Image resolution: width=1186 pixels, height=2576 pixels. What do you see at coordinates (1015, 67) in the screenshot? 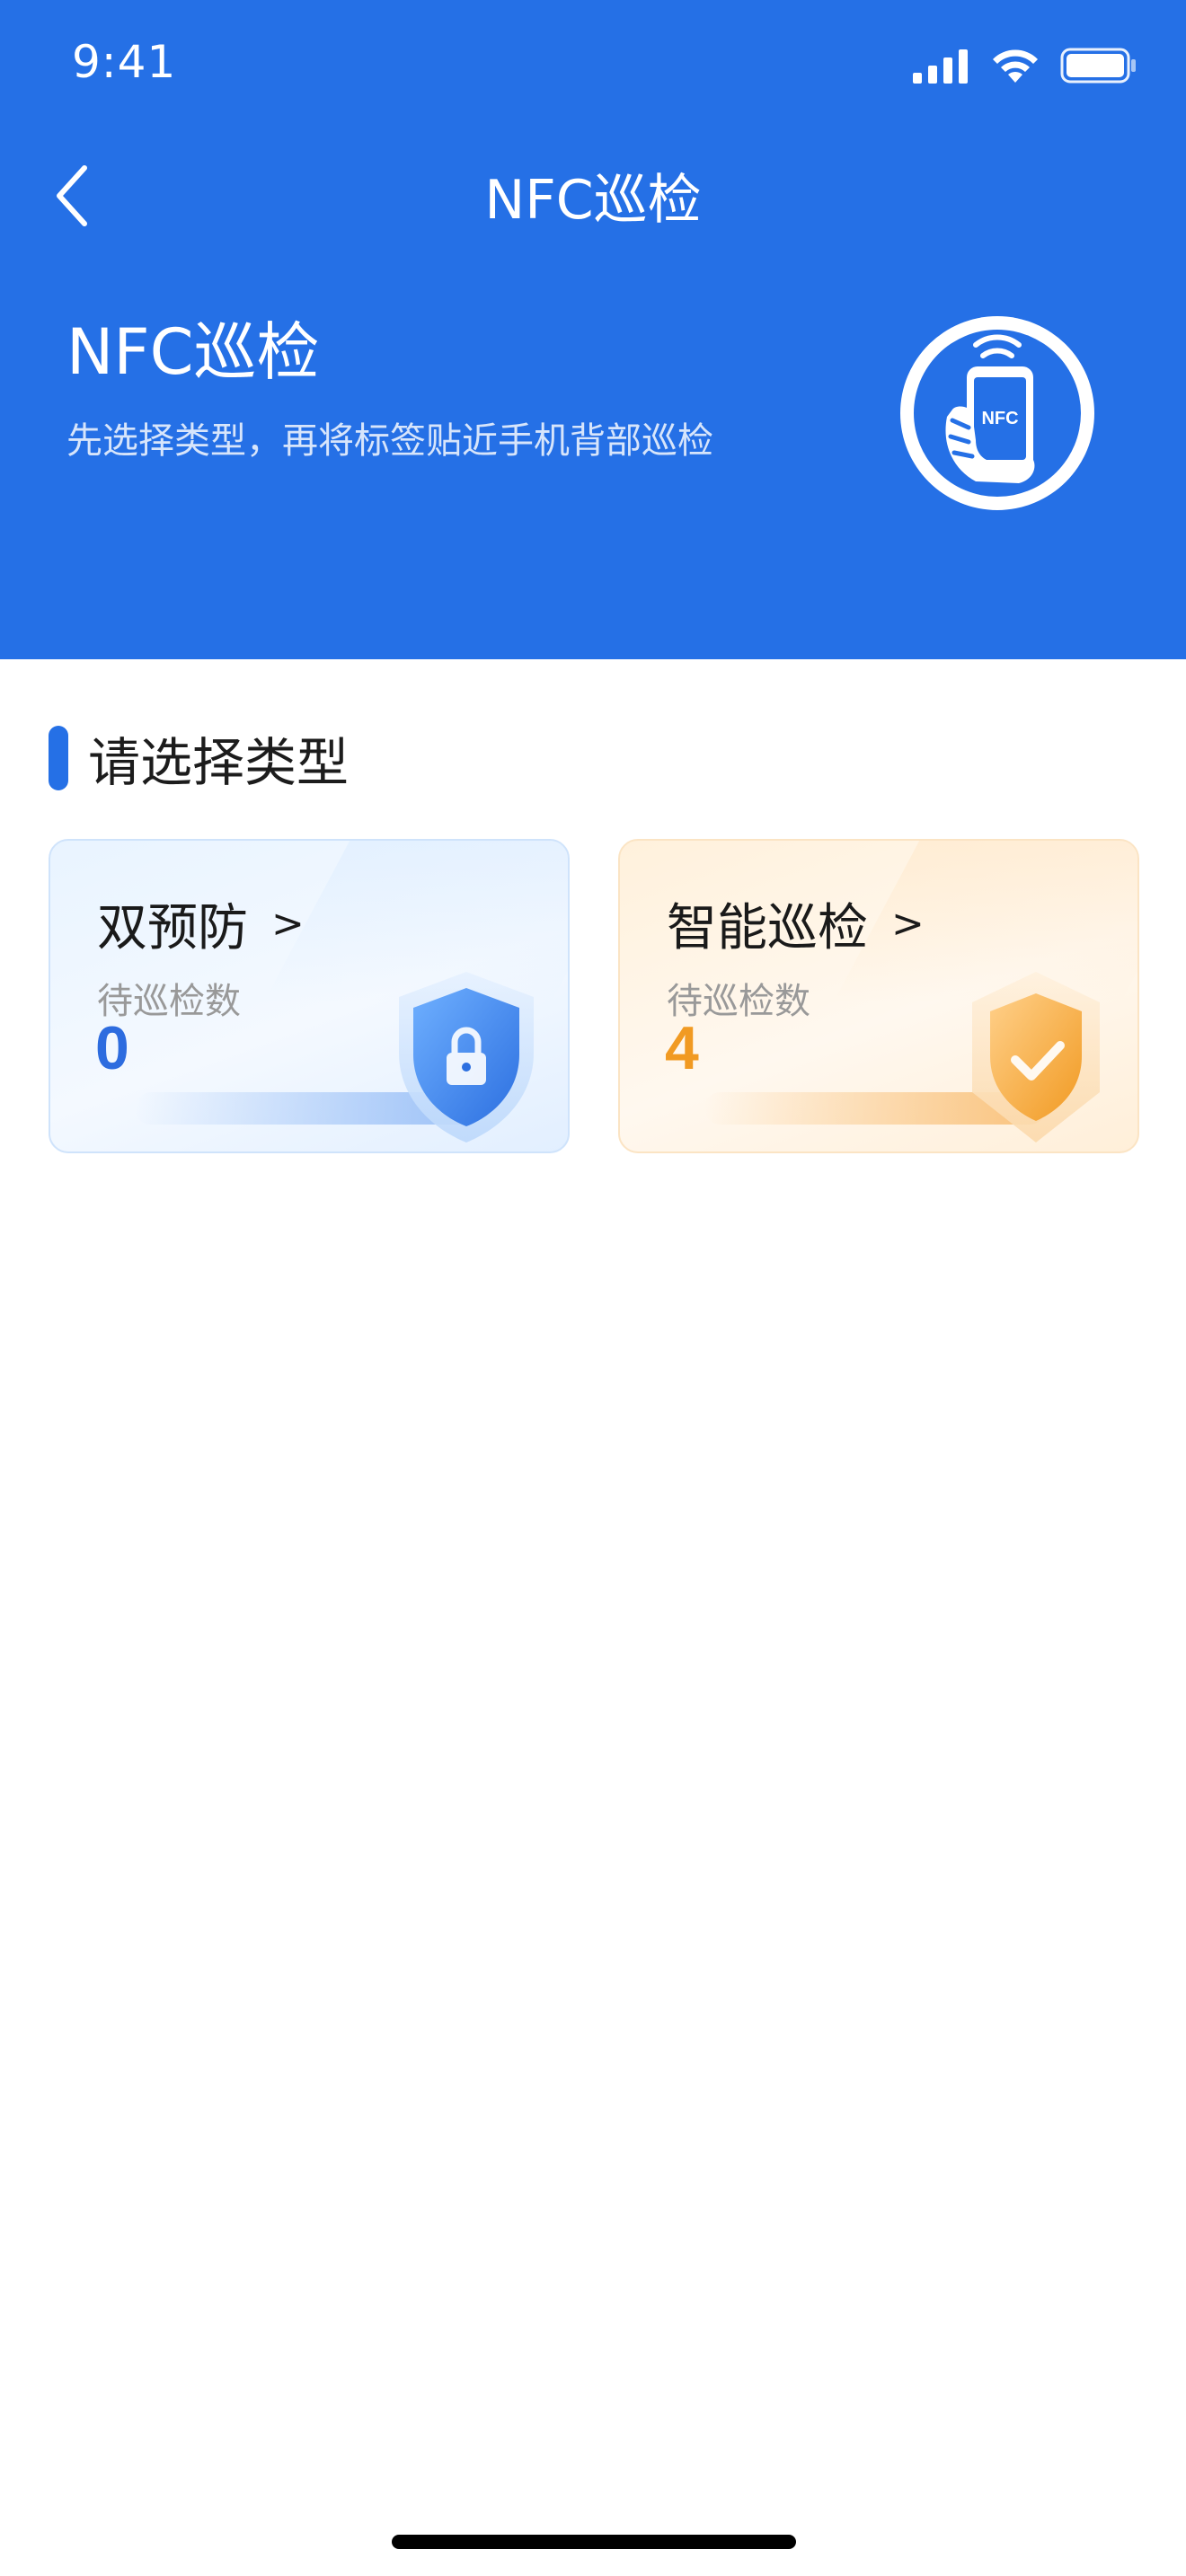
I see `wifi-icon` at bounding box center [1015, 67].